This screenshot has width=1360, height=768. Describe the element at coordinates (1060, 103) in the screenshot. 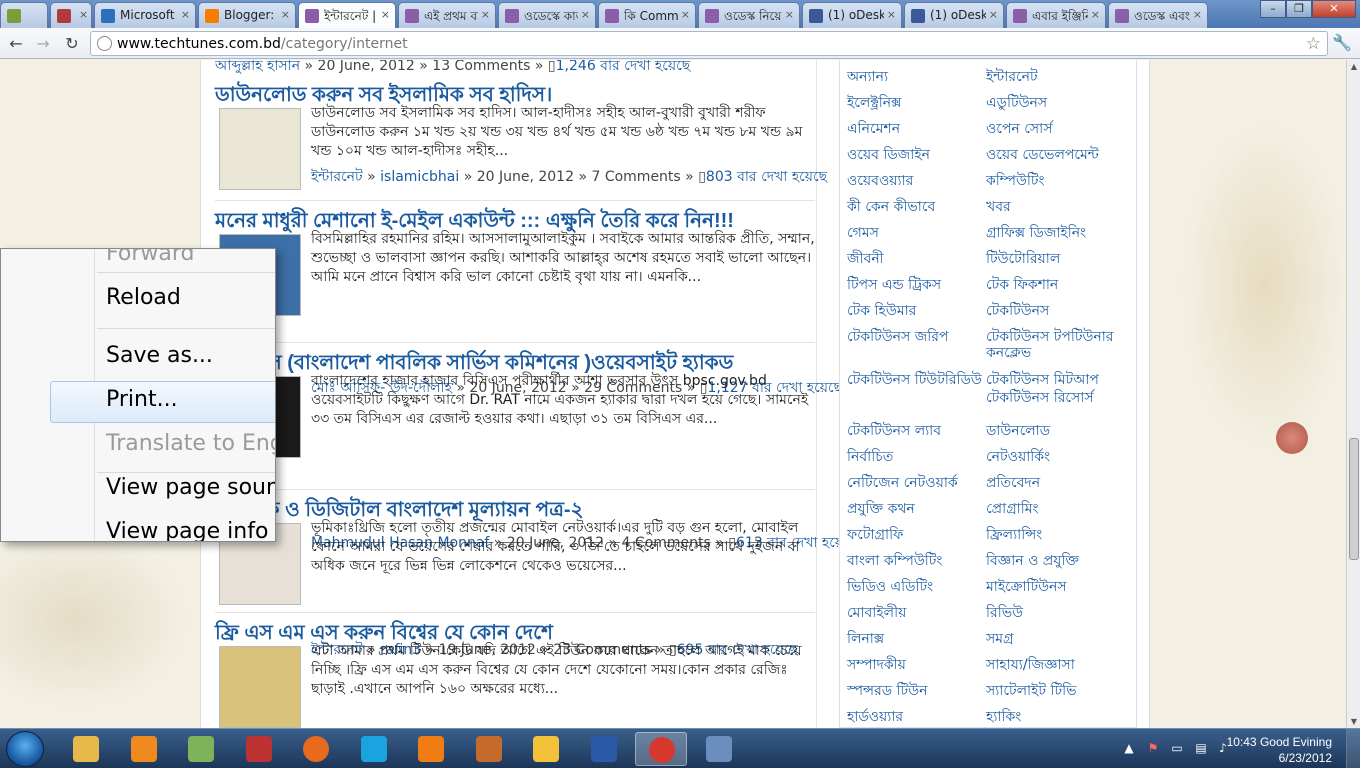

I see `sidebar-category-link: এডুটিউনস` at that location.